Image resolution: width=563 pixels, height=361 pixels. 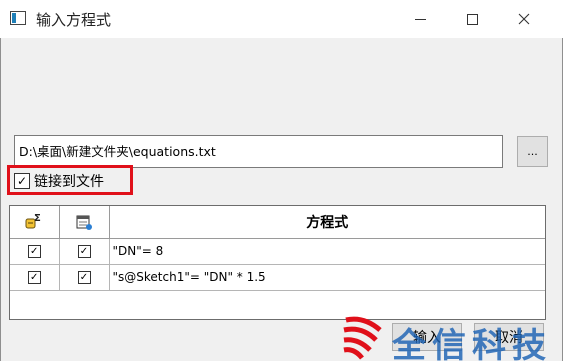 I want to click on table-row: ✓ ✓ "DN"= 8, so click(x=277, y=251).